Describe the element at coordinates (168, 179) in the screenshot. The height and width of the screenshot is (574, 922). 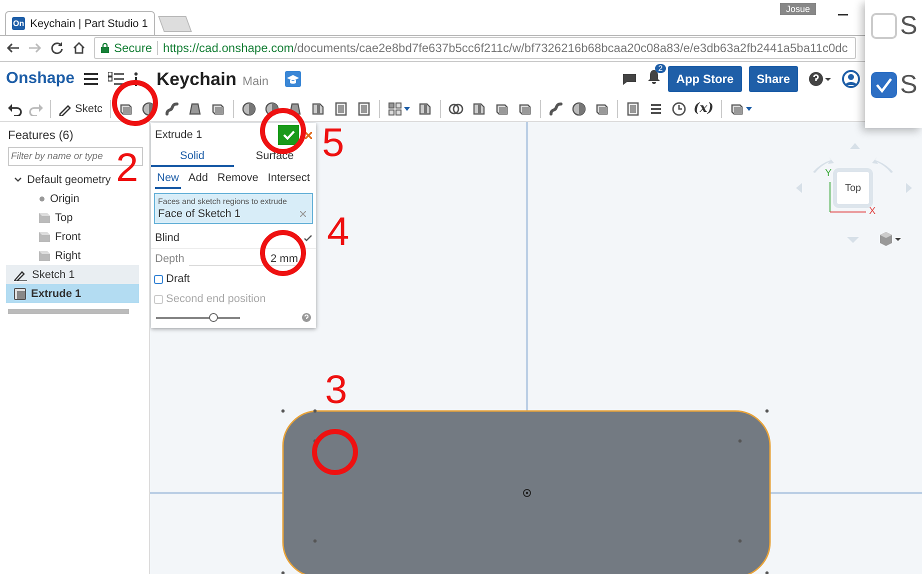
I see `operation-tab: New` at that location.